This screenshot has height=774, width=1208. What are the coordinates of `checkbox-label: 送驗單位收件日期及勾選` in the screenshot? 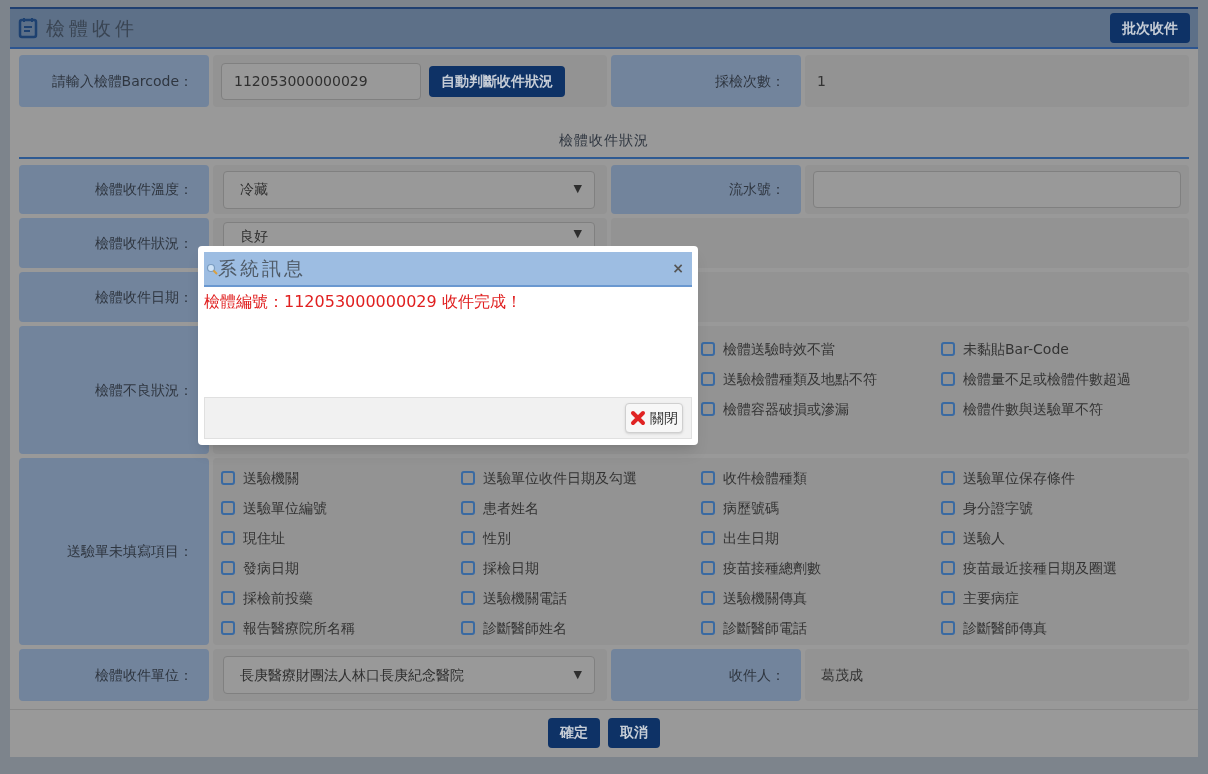 It's located at (560, 478).